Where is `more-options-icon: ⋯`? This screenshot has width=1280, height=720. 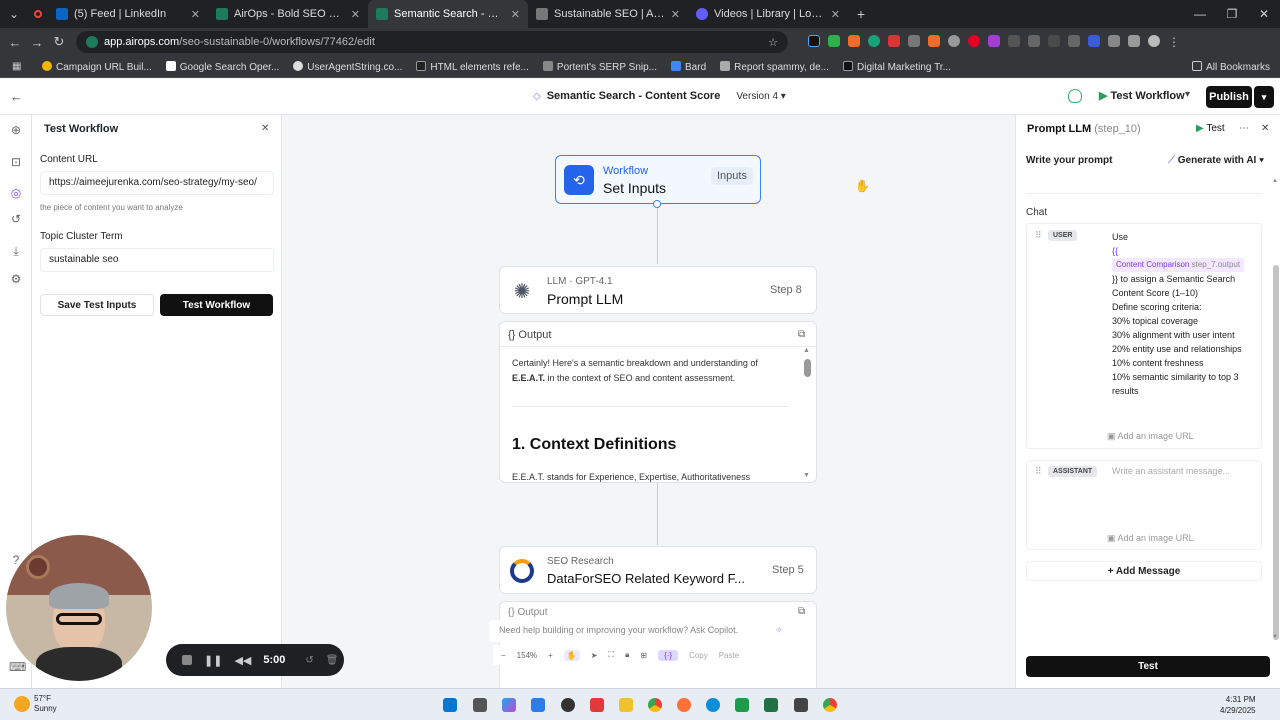 more-options-icon: ⋯ is located at coordinates (1244, 128).